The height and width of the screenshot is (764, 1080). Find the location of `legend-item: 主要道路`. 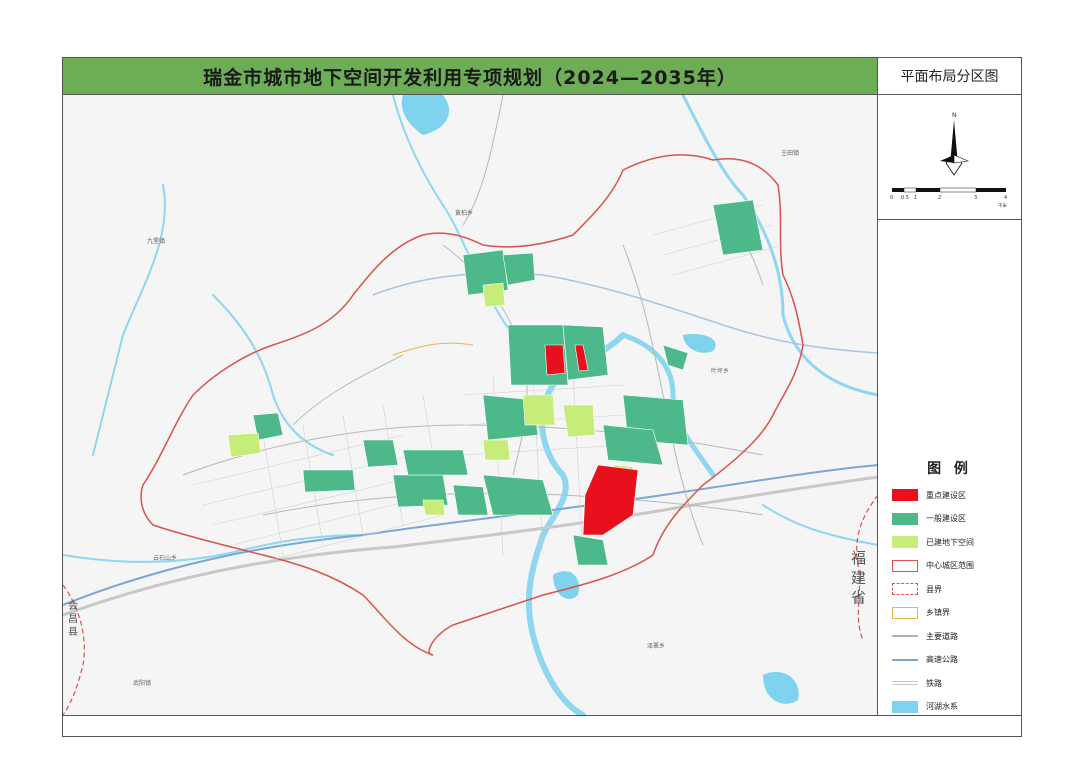

legend-item: 主要道路 is located at coordinates (925, 636).